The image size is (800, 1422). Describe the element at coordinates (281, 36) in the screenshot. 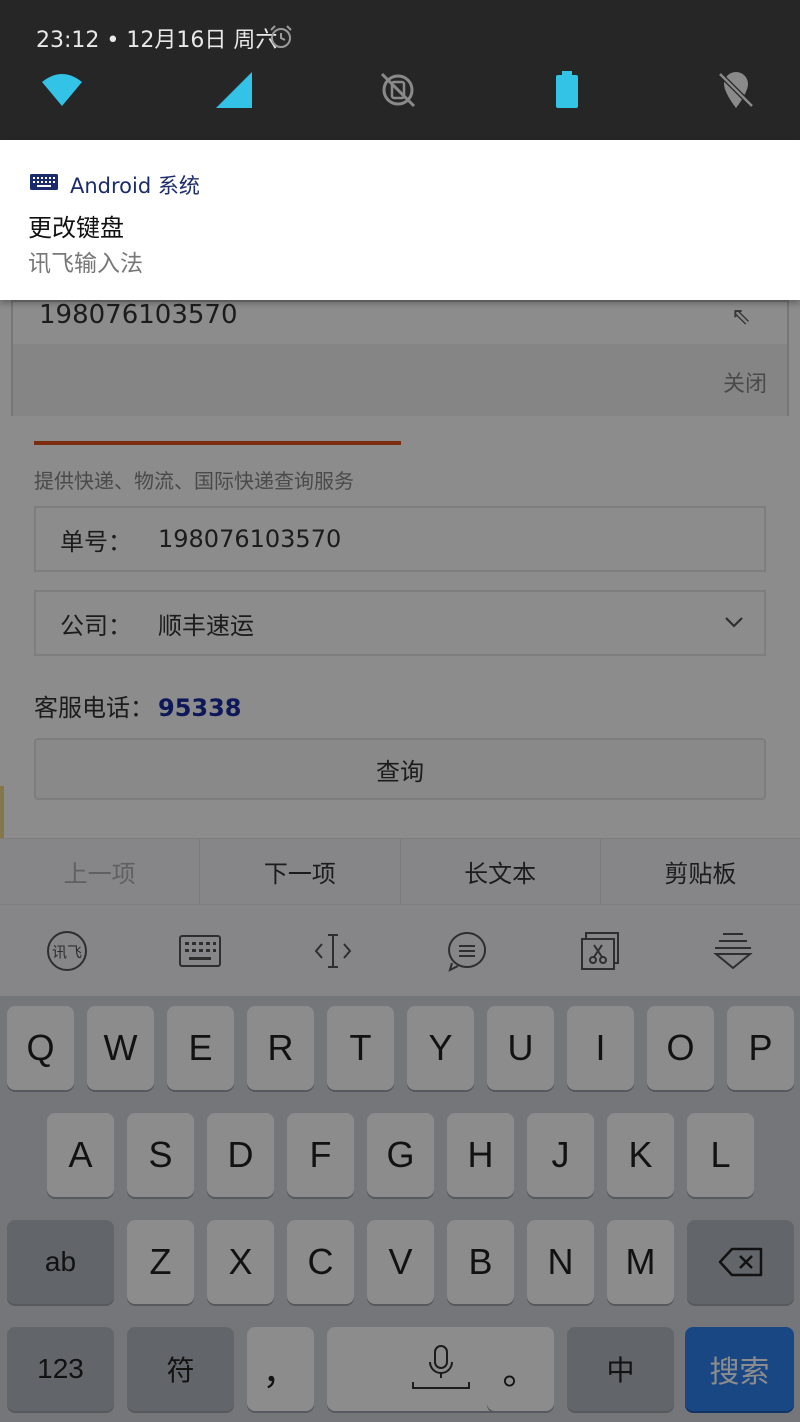

I see `alarm-icon` at that location.